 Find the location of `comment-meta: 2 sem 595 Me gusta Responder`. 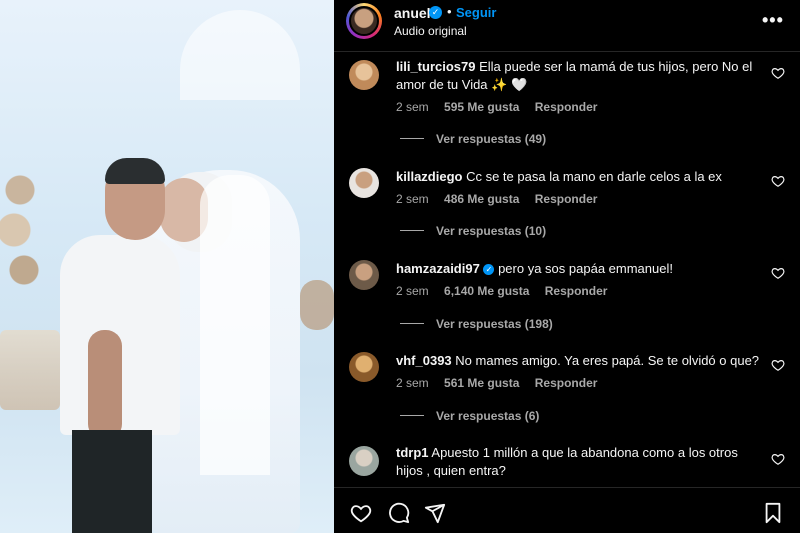

comment-meta: 2 sem 595 Me gusta Responder is located at coordinates (502, 107).